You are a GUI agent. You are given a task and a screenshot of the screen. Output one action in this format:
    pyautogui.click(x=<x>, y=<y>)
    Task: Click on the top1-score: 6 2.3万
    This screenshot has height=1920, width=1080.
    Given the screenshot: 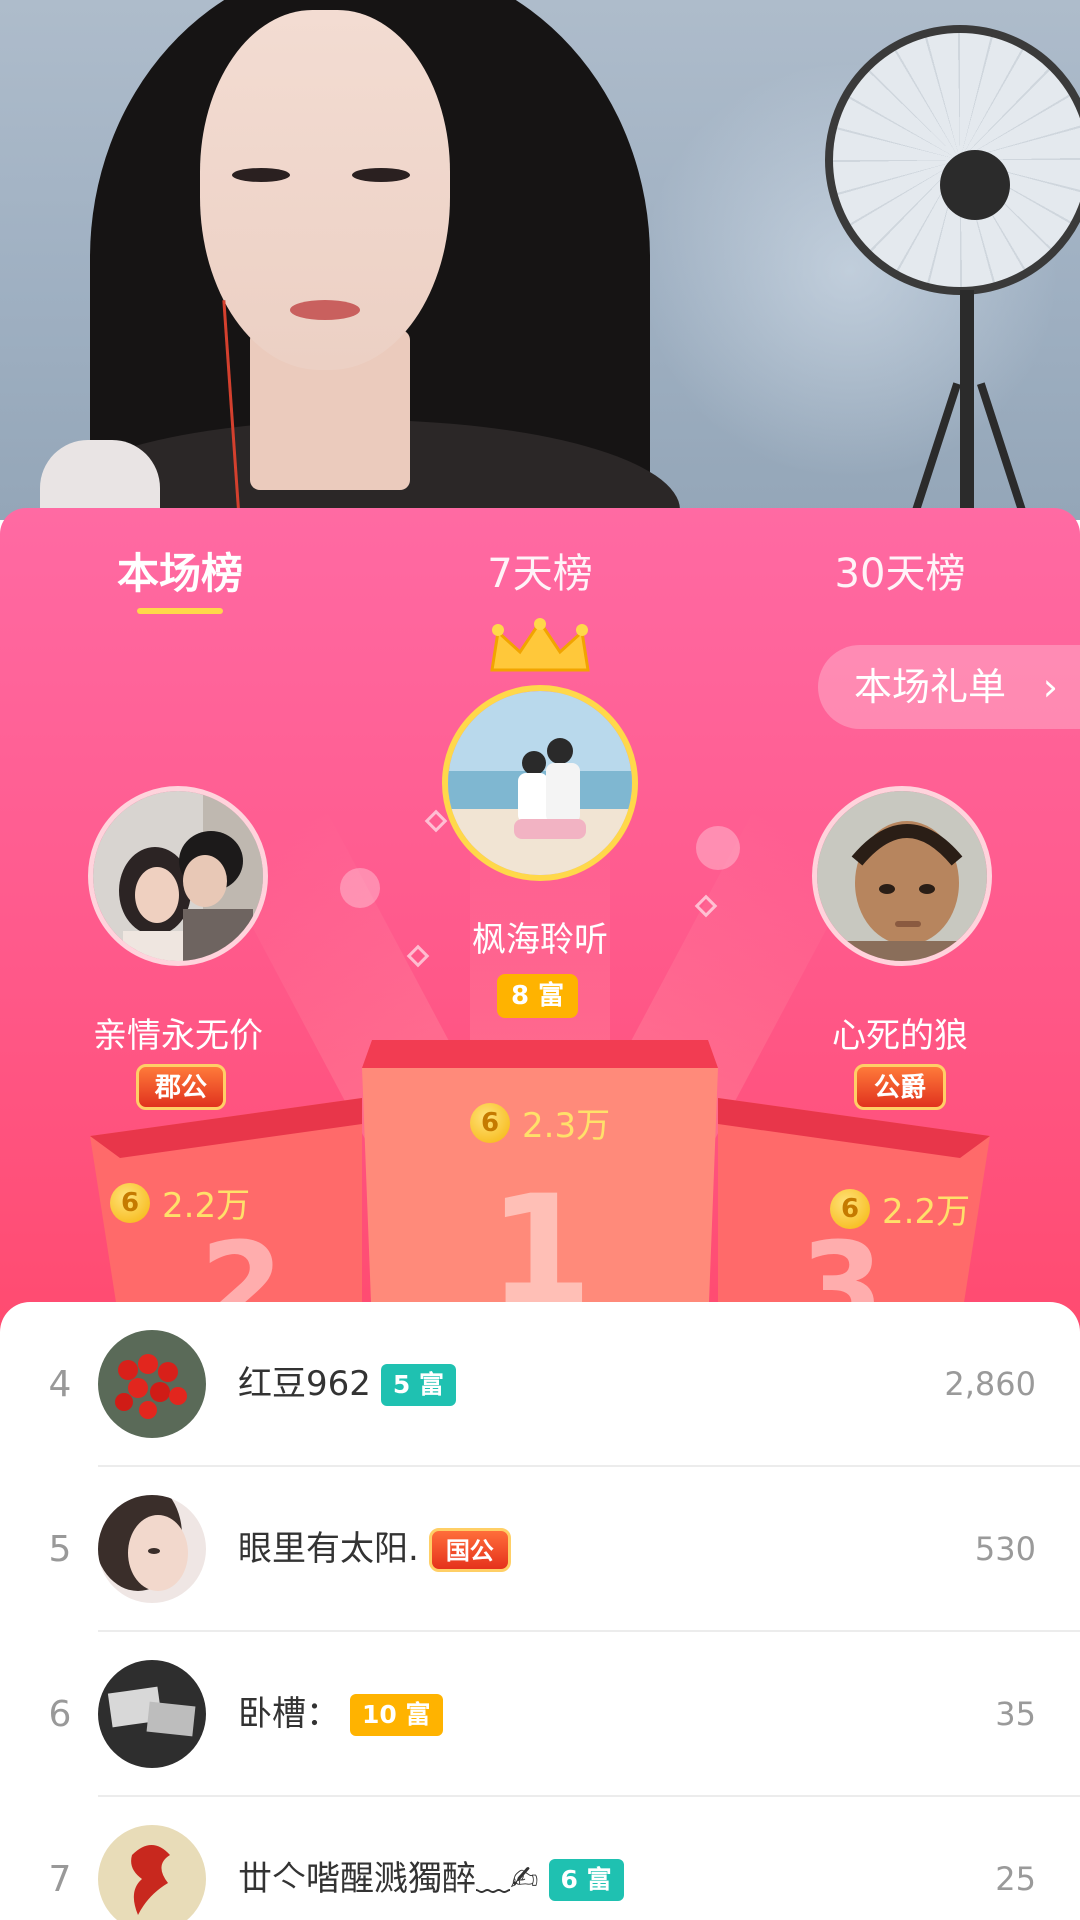 What is the action you would take?
    pyautogui.click(x=540, y=1122)
    